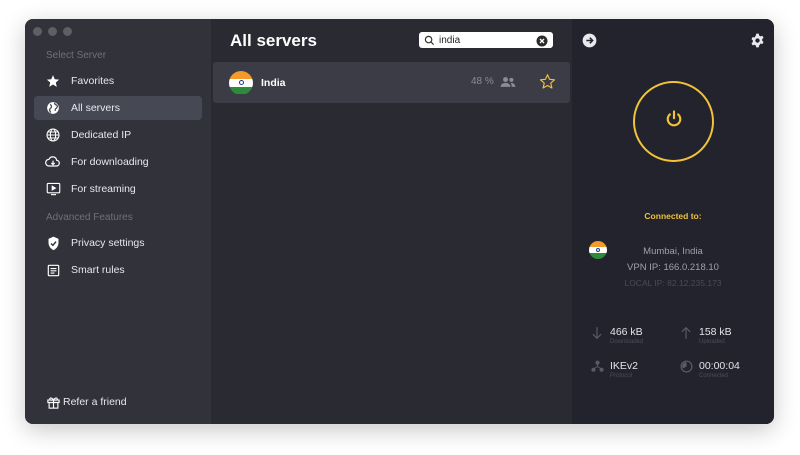  Describe the element at coordinates (719, 366) in the screenshot. I see `connection-time-value: 00:00:04` at that location.